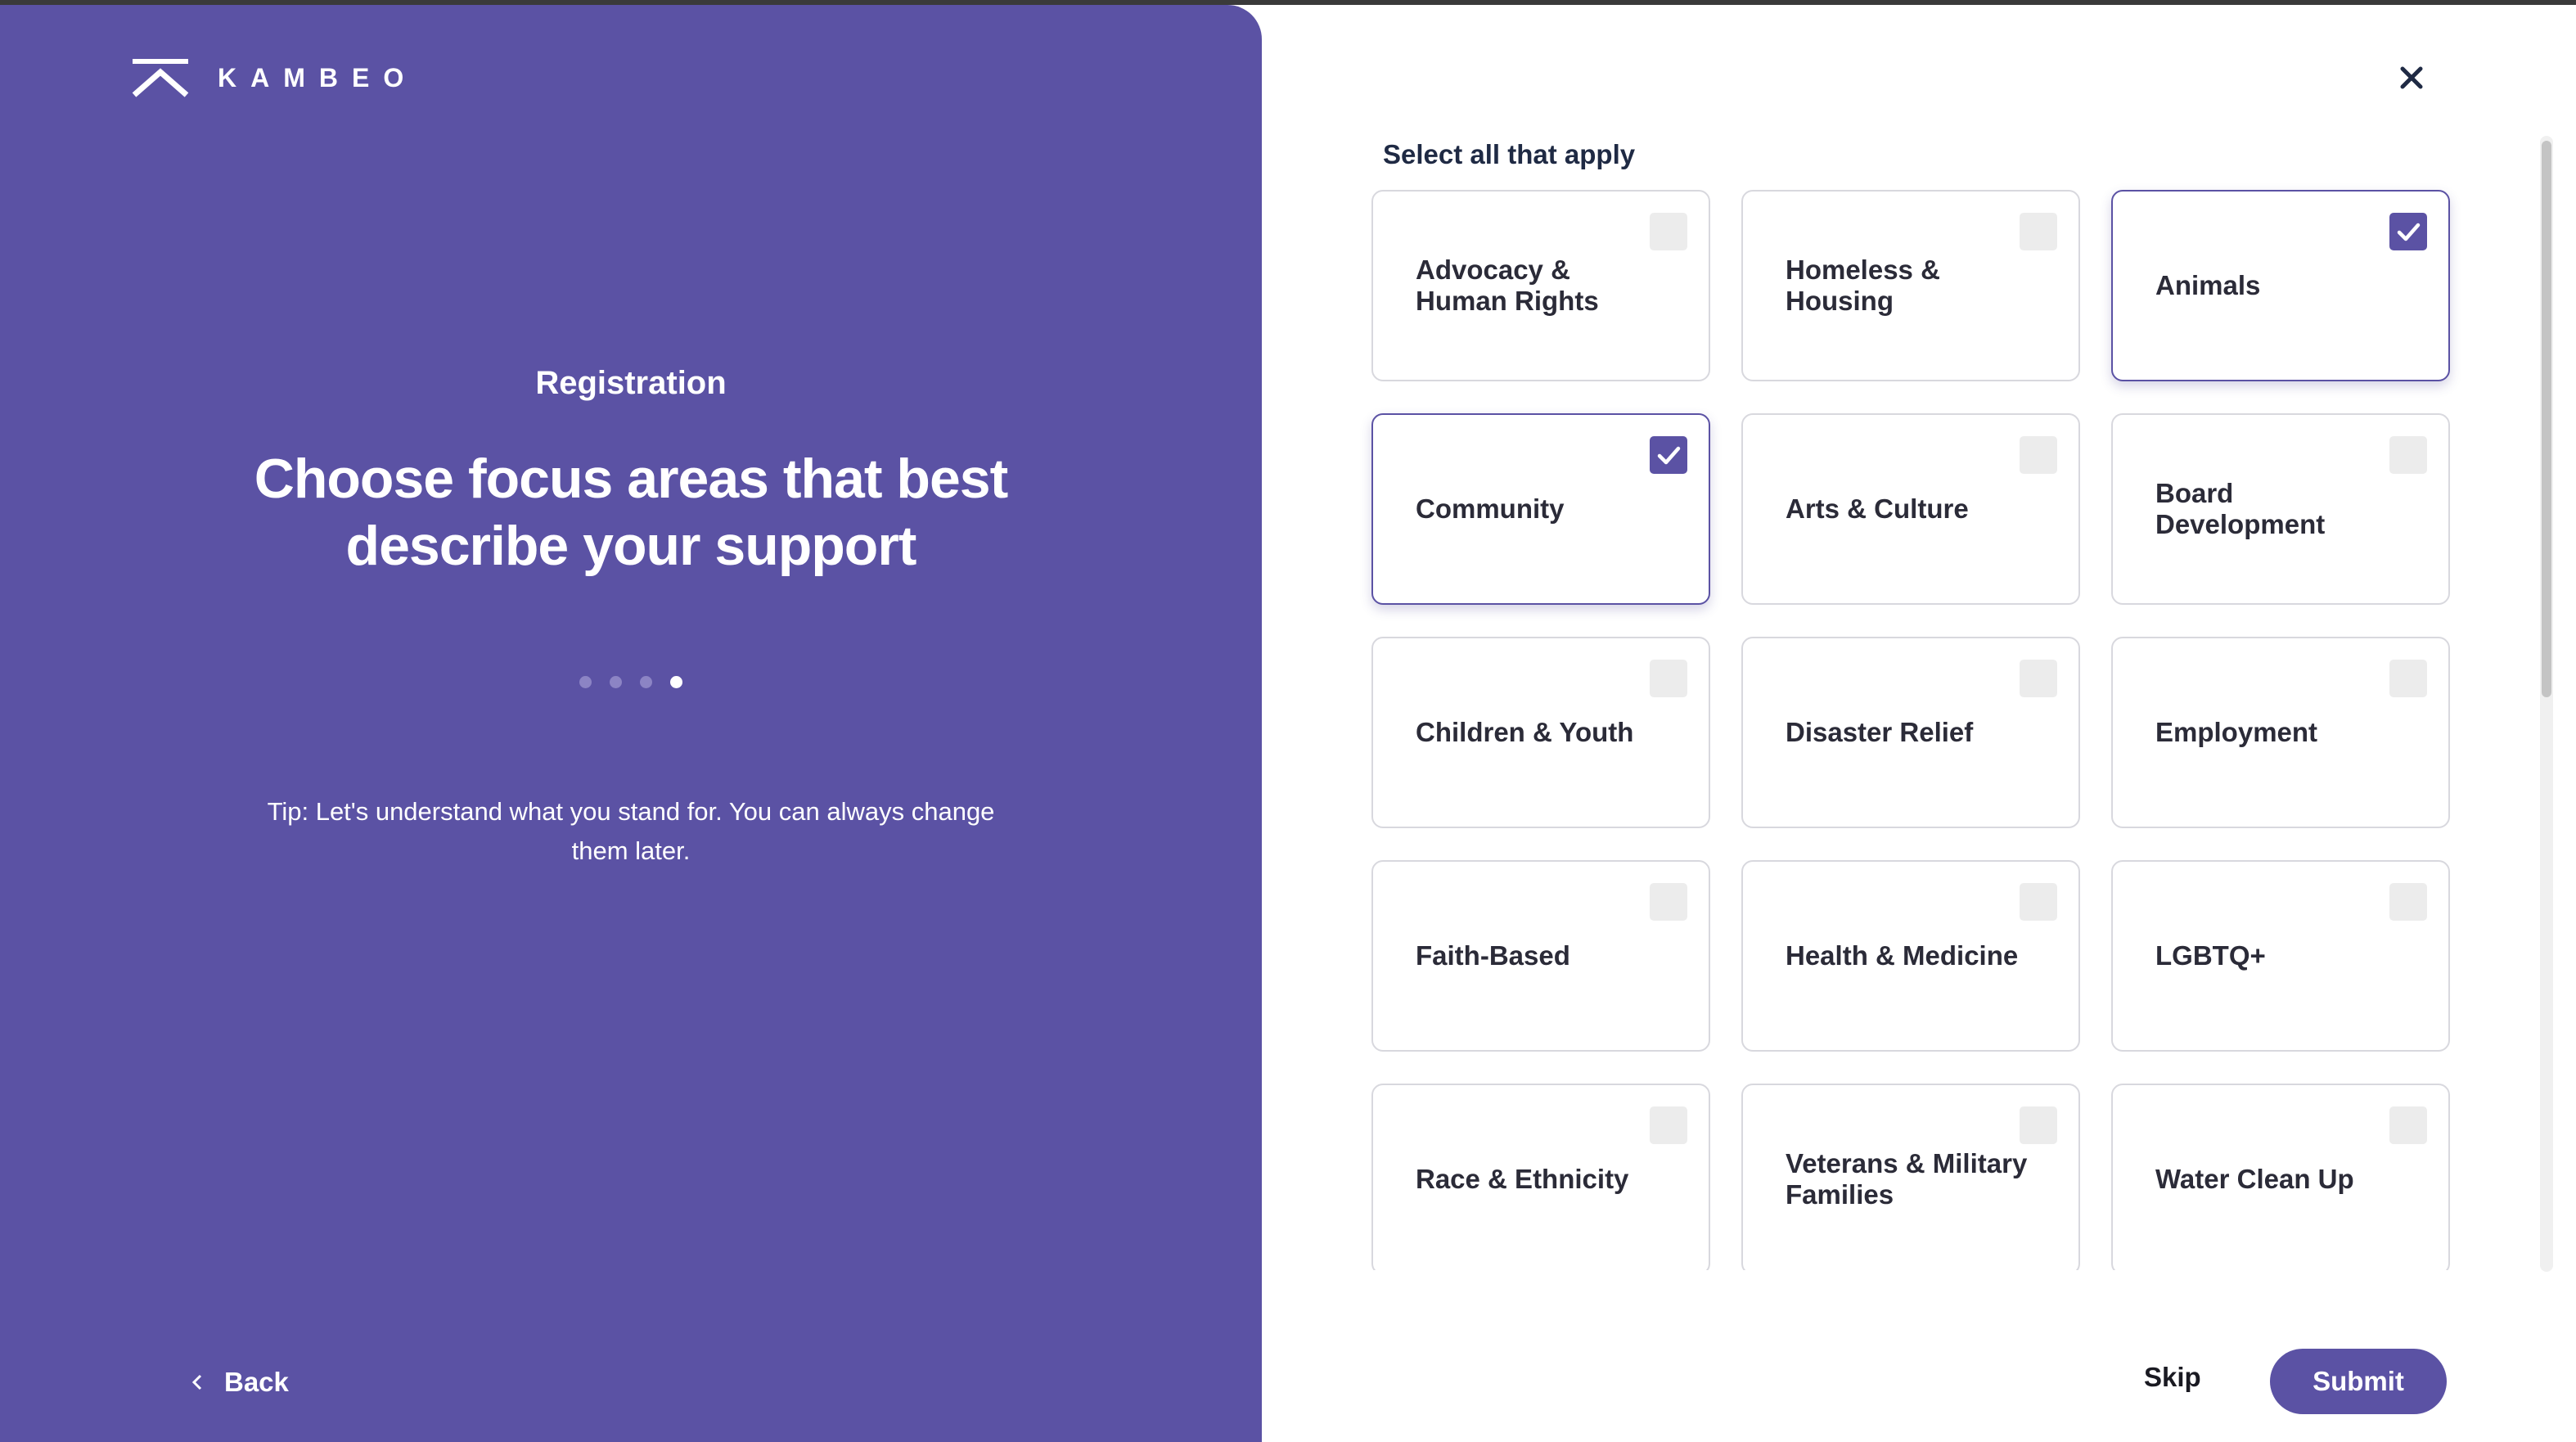 Image resolution: width=2576 pixels, height=1442 pixels. What do you see at coordinates (1907, 1179) in the screenshot?
I see `focus-area-label: Veterans & Military Families` at bounding box center [1907, 1179].